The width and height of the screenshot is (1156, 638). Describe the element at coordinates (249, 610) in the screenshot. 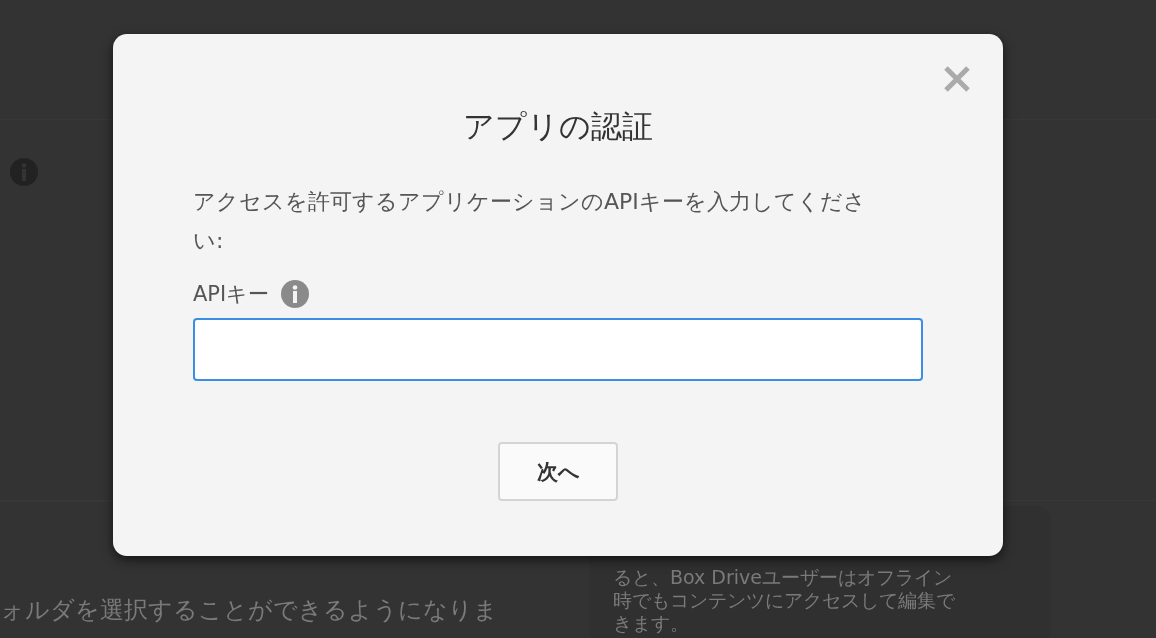

I see `description-text: ォルダを選択することができるようになりま` at that location.